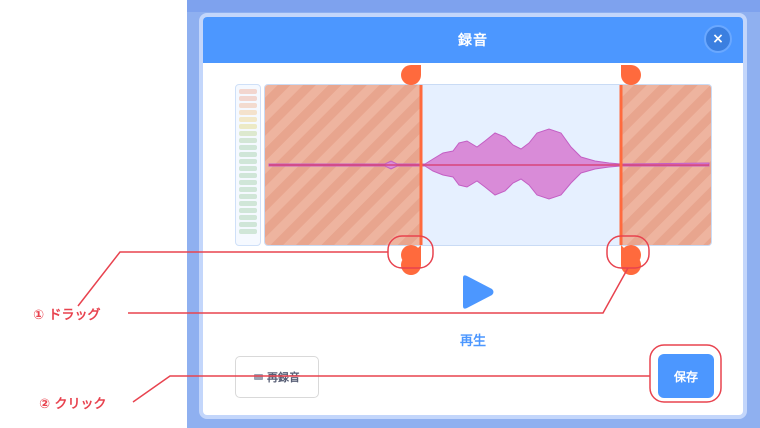 Image resolution: width=760 pixels, height=428 pixels. I want to click on save-label: 保存, so click(685, 376).